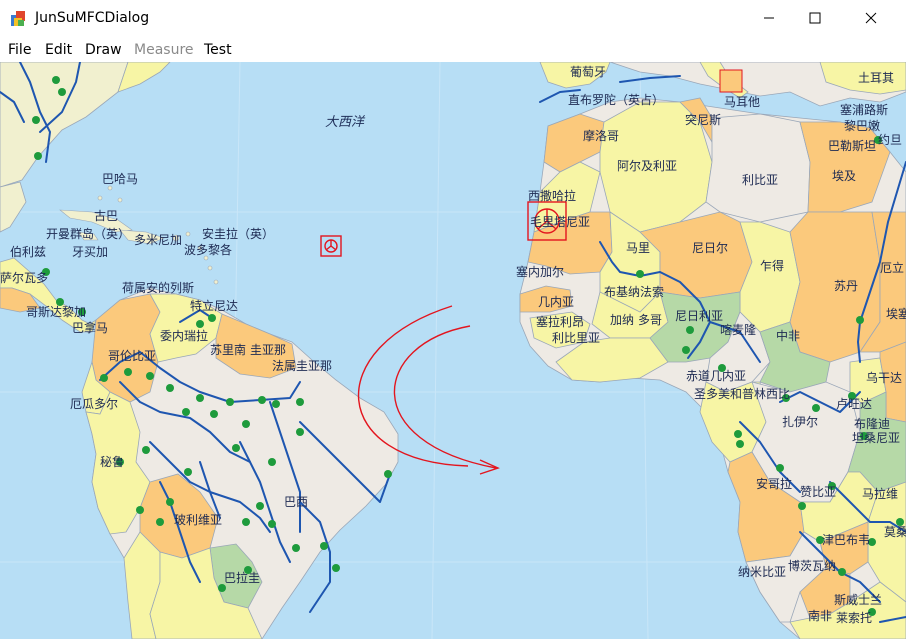 The width and height of the screenshot is (906, 639). I want to click on label-algeria: 阿尔及利亚, so click(647, 165).